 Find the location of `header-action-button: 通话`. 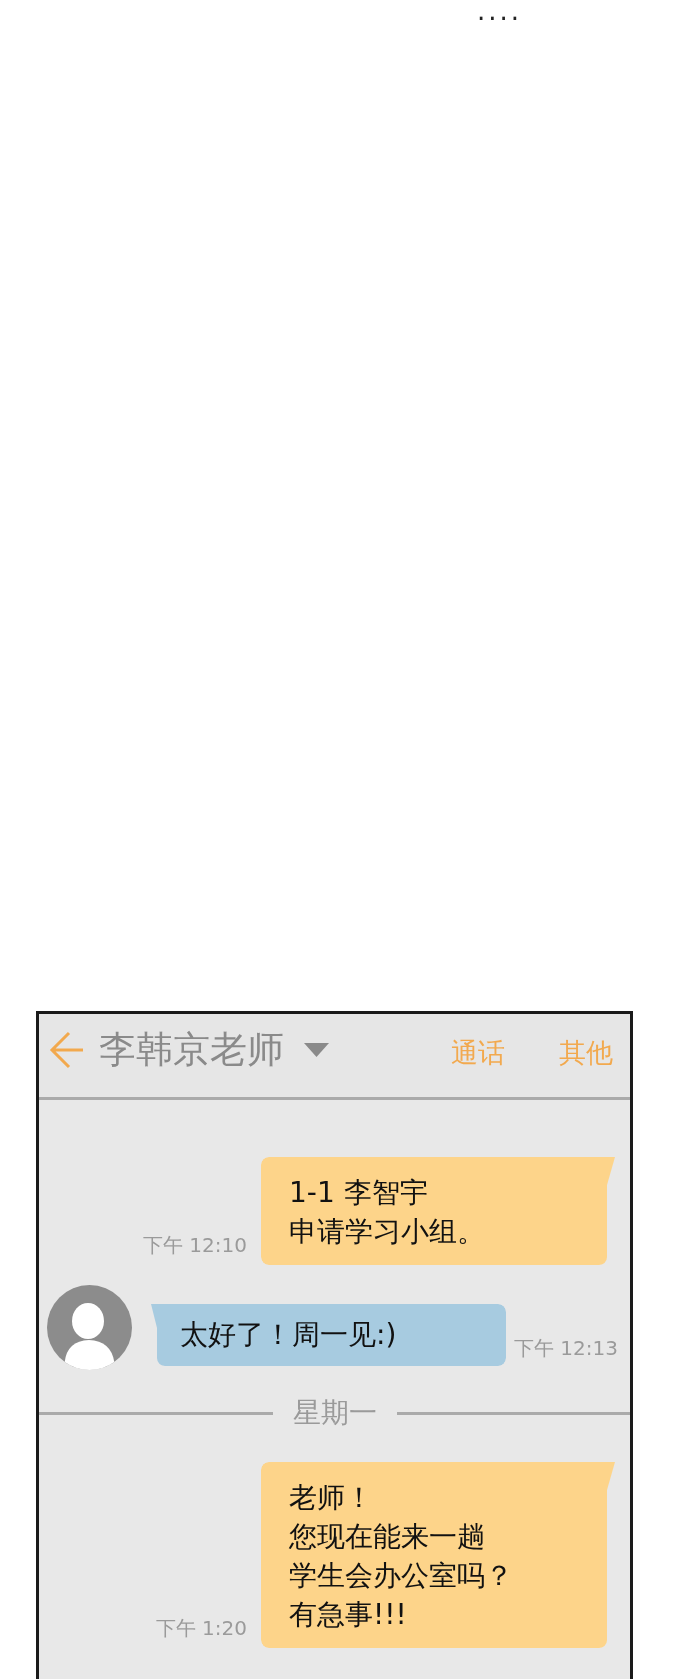

header-action-button: 通话 is located at coordinates (478, 1052).